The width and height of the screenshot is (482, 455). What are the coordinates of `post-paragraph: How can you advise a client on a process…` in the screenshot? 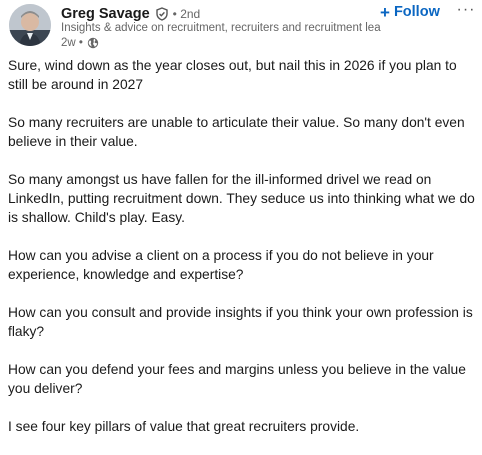 It's located at (221, 265).